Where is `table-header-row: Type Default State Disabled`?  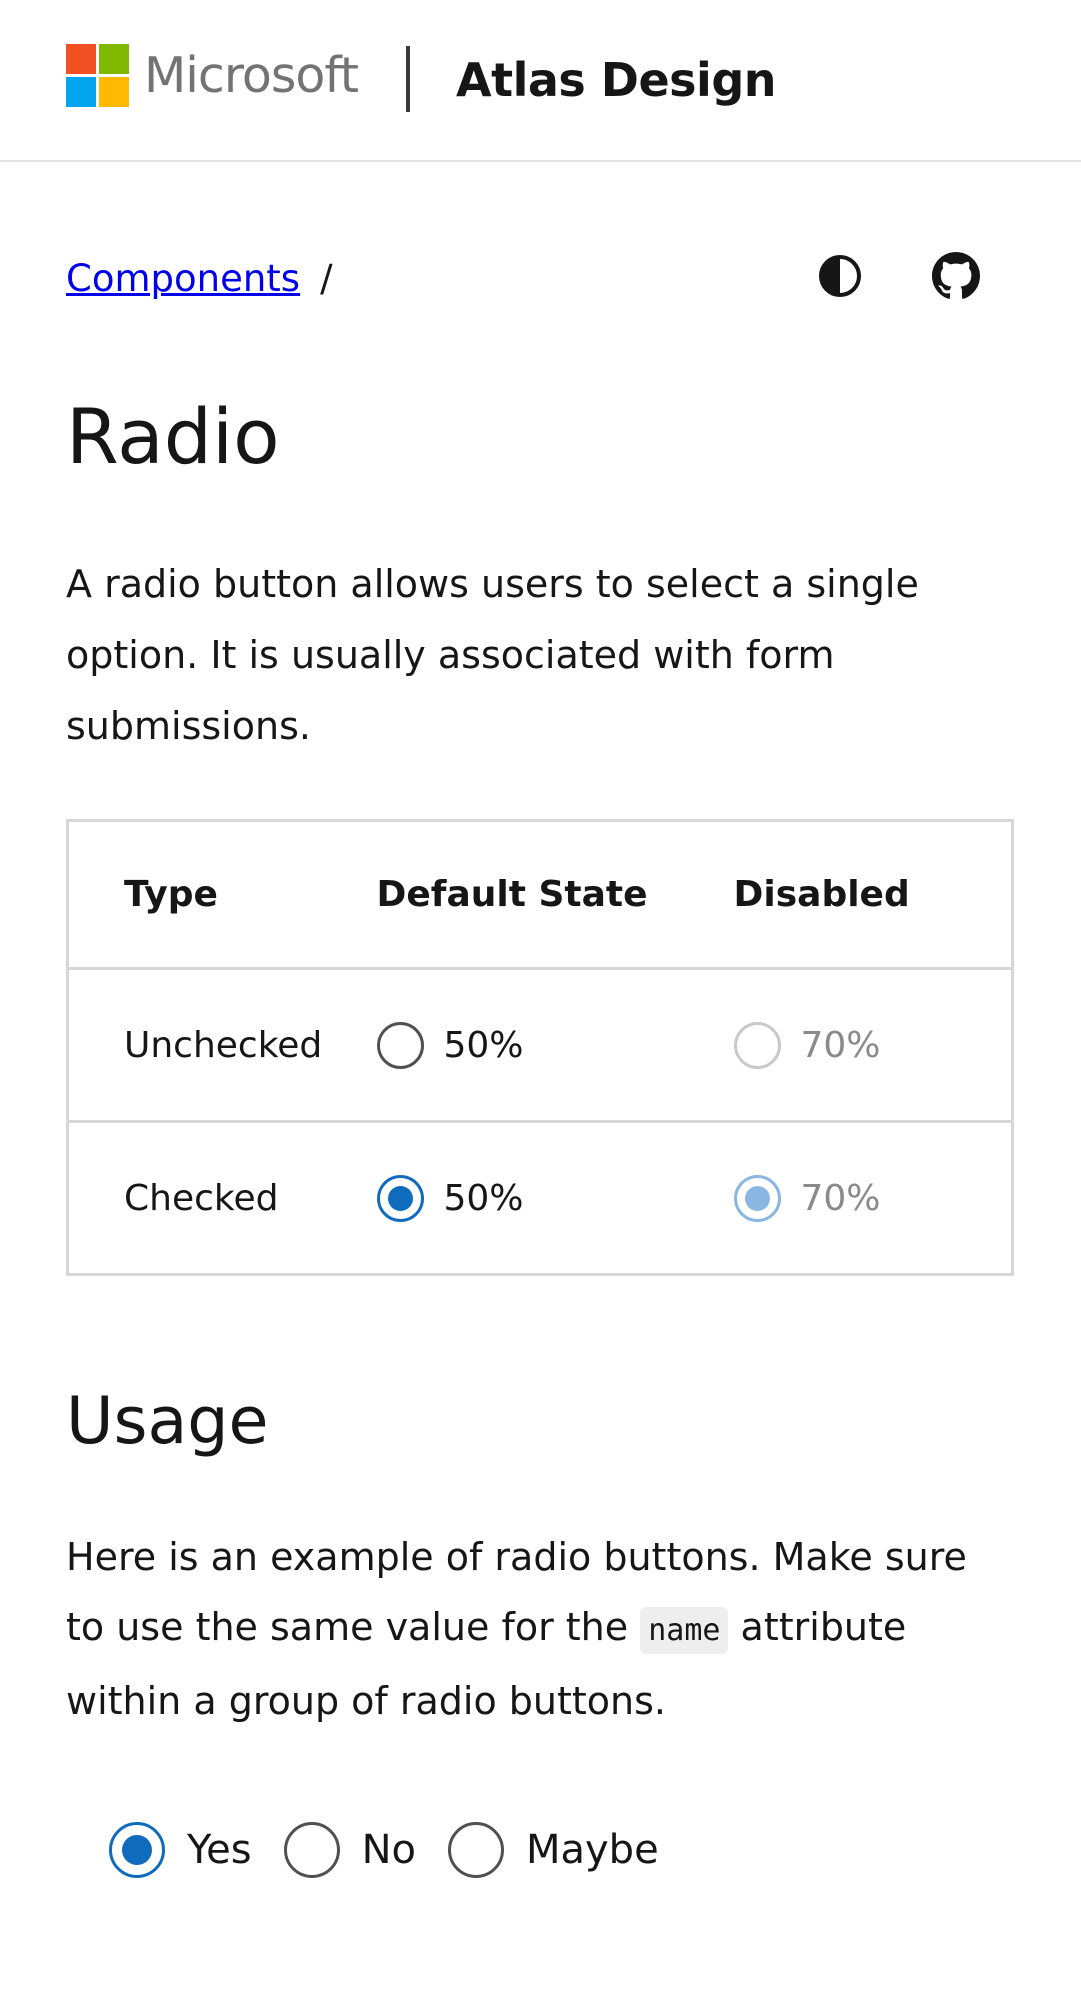 table-header-row: Type Default State Disabled is located at coordinates (540, 895).